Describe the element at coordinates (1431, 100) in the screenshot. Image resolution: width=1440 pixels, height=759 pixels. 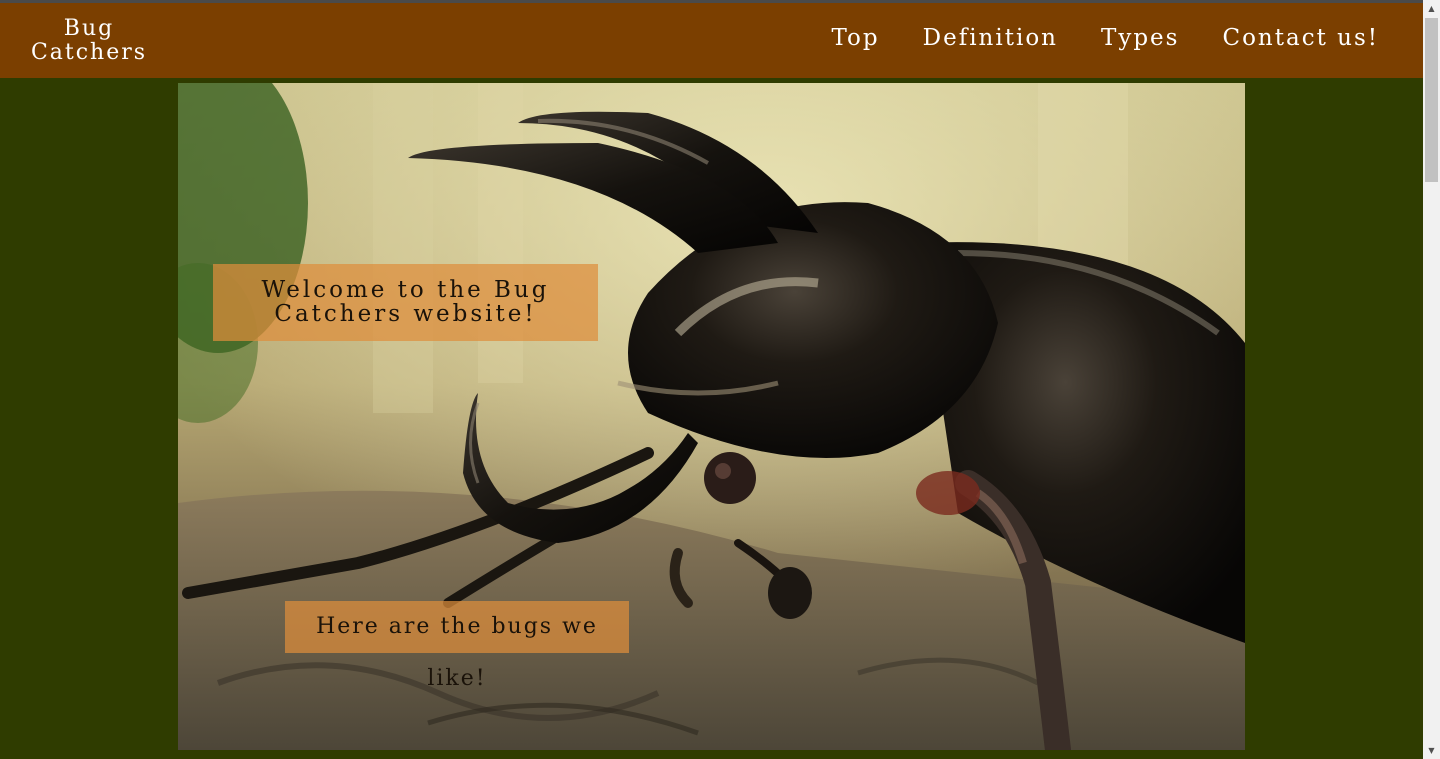
I see `scrollbar-thumb` at that location.